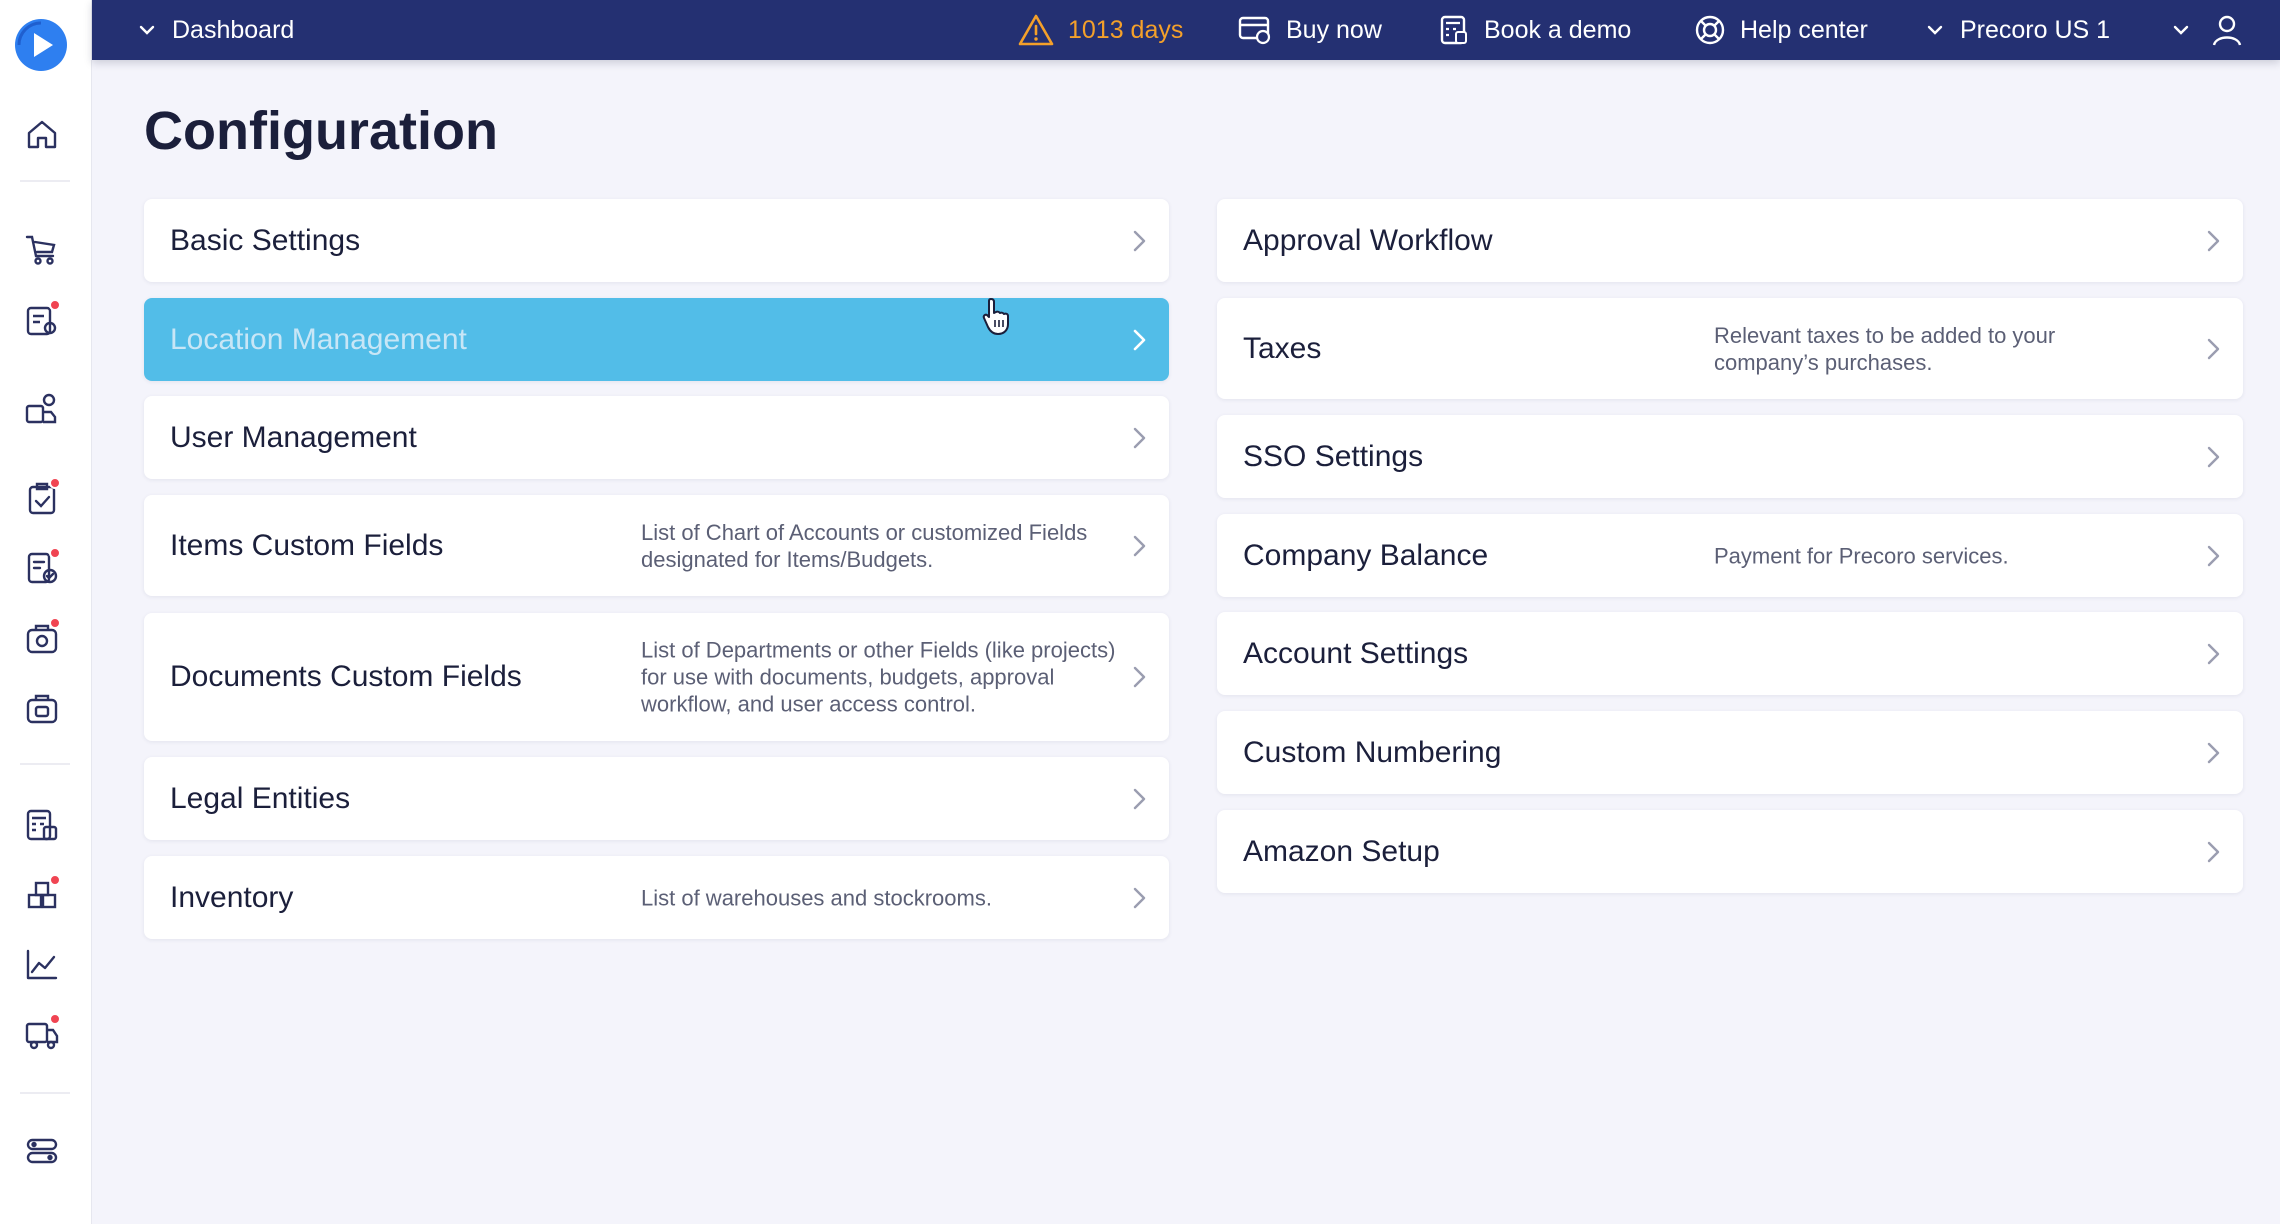  What do you see at coordinates (46, 612) in the screenshot?
I see `sidebar` at bounding box center [46, 612].